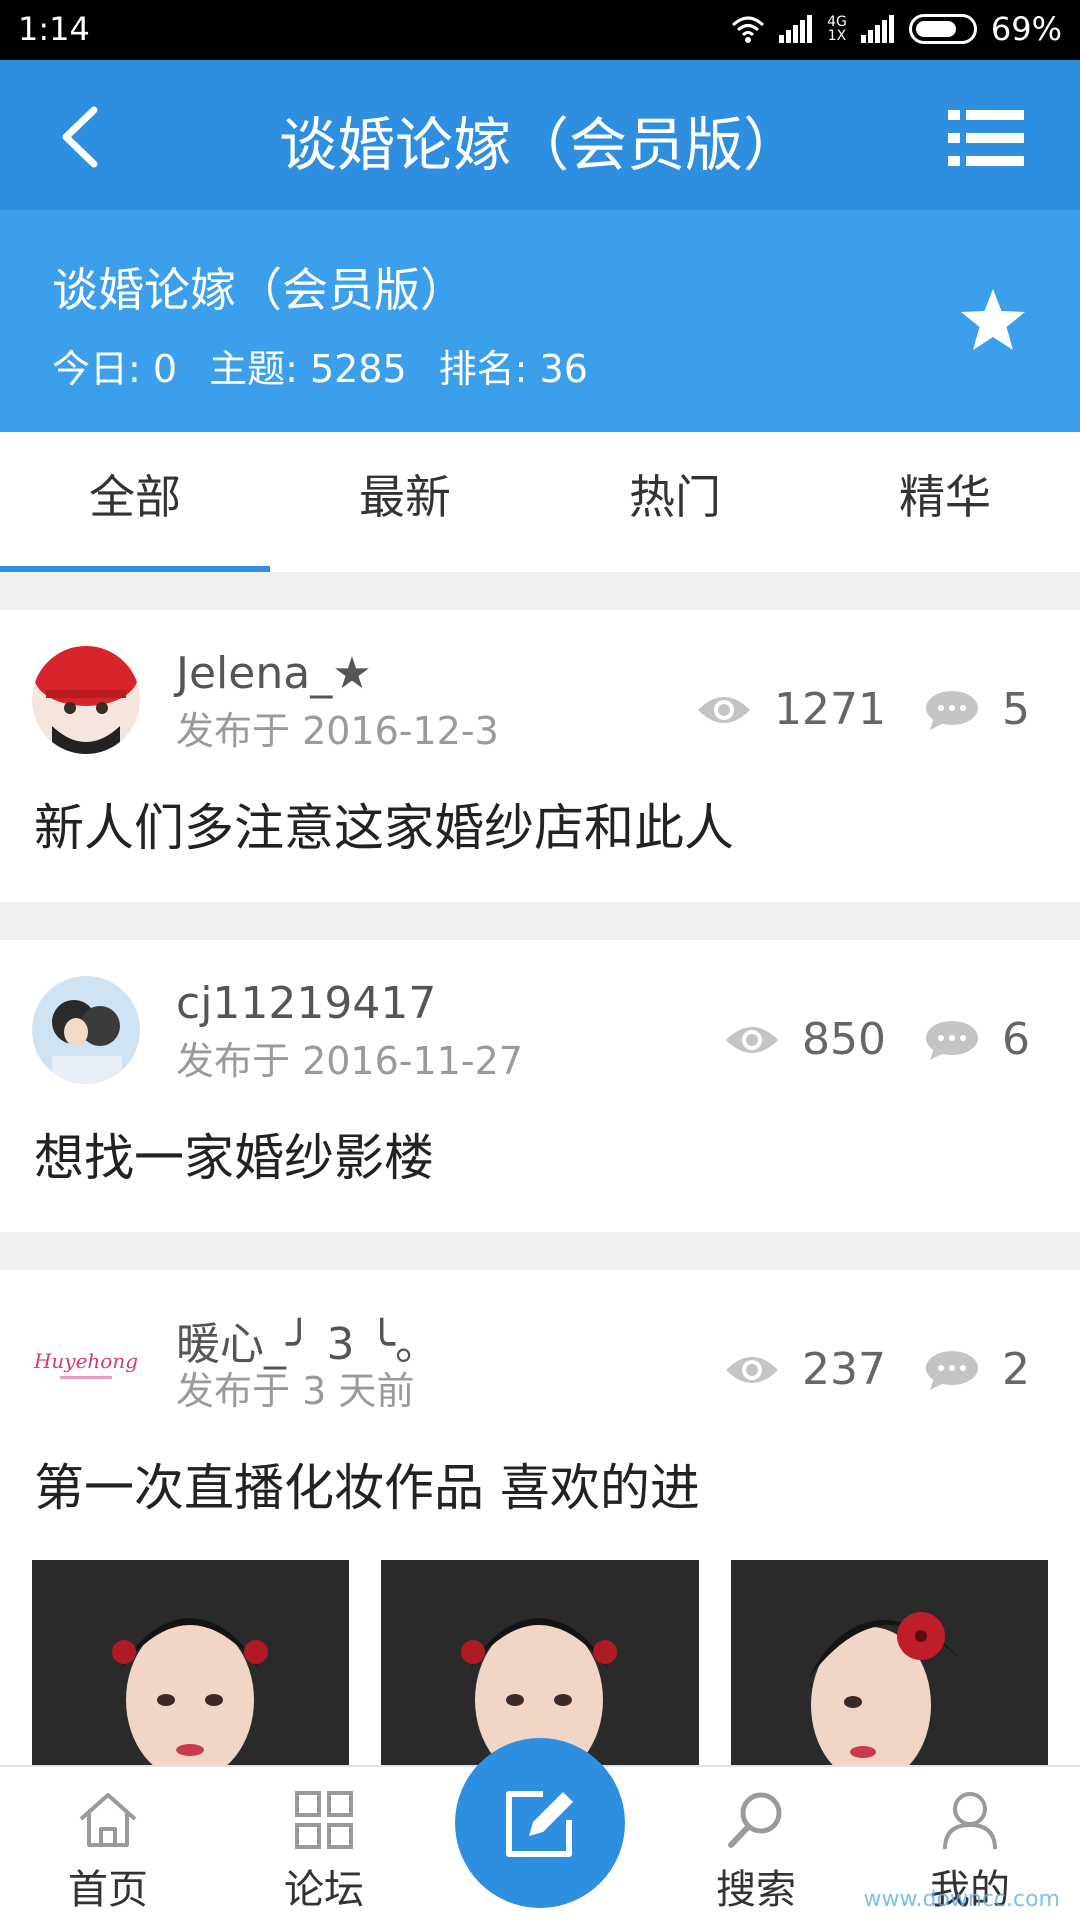 This screenshot has width=1080, height=1920. What do you see at coordinates (108, 1820) in the screenshot?
I see `home-icon` at bounding box center [108, 1820].